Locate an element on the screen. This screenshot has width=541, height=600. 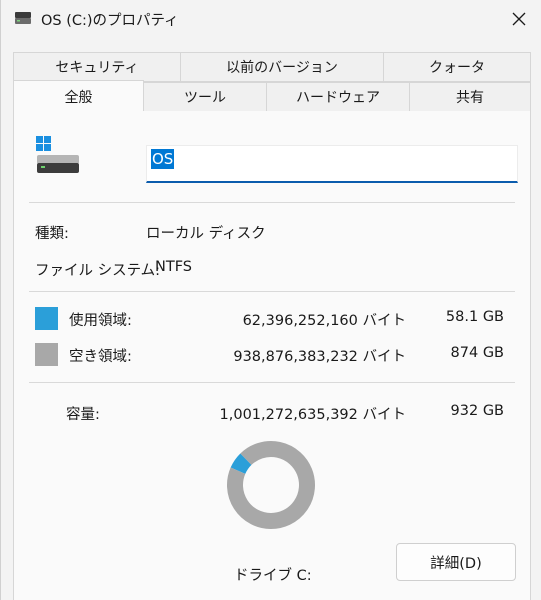
tab-hardware: ハードウェア is located at coordinates (338, 97).